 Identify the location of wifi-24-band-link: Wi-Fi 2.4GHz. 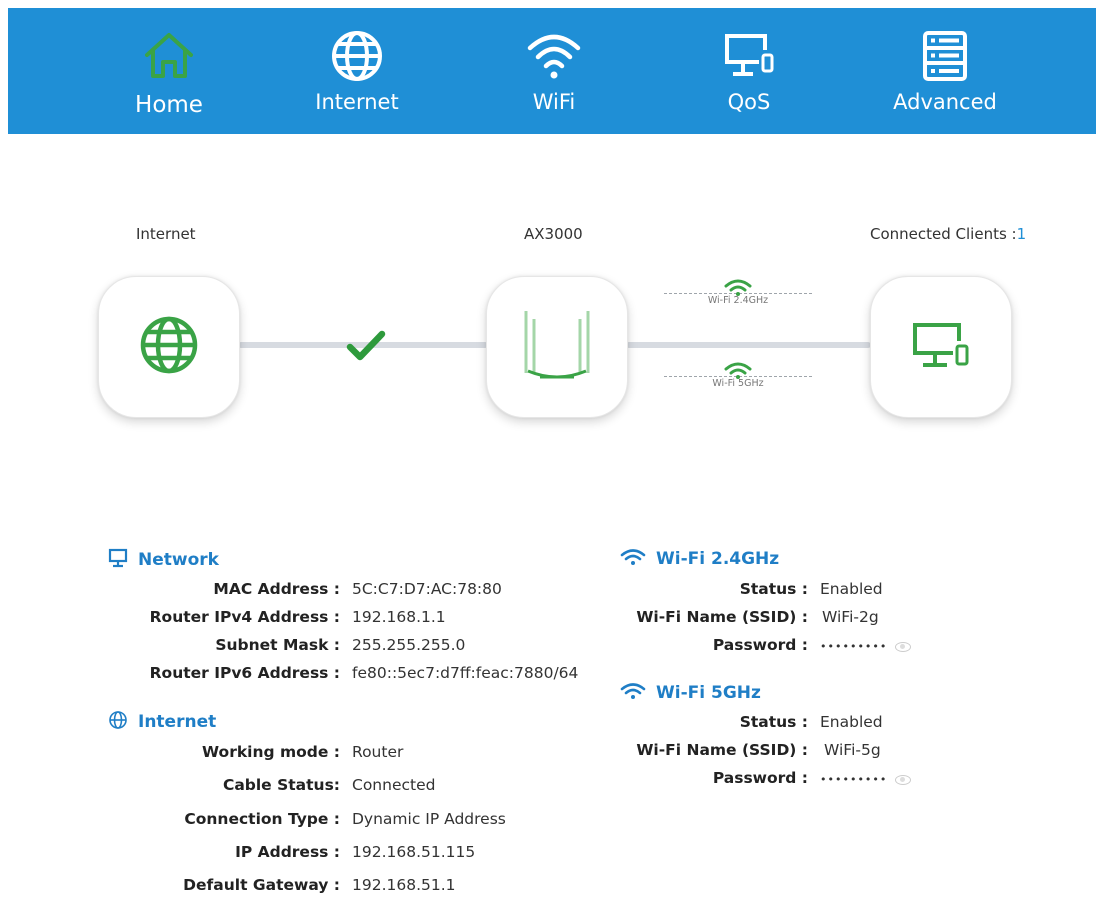
(738, 299).